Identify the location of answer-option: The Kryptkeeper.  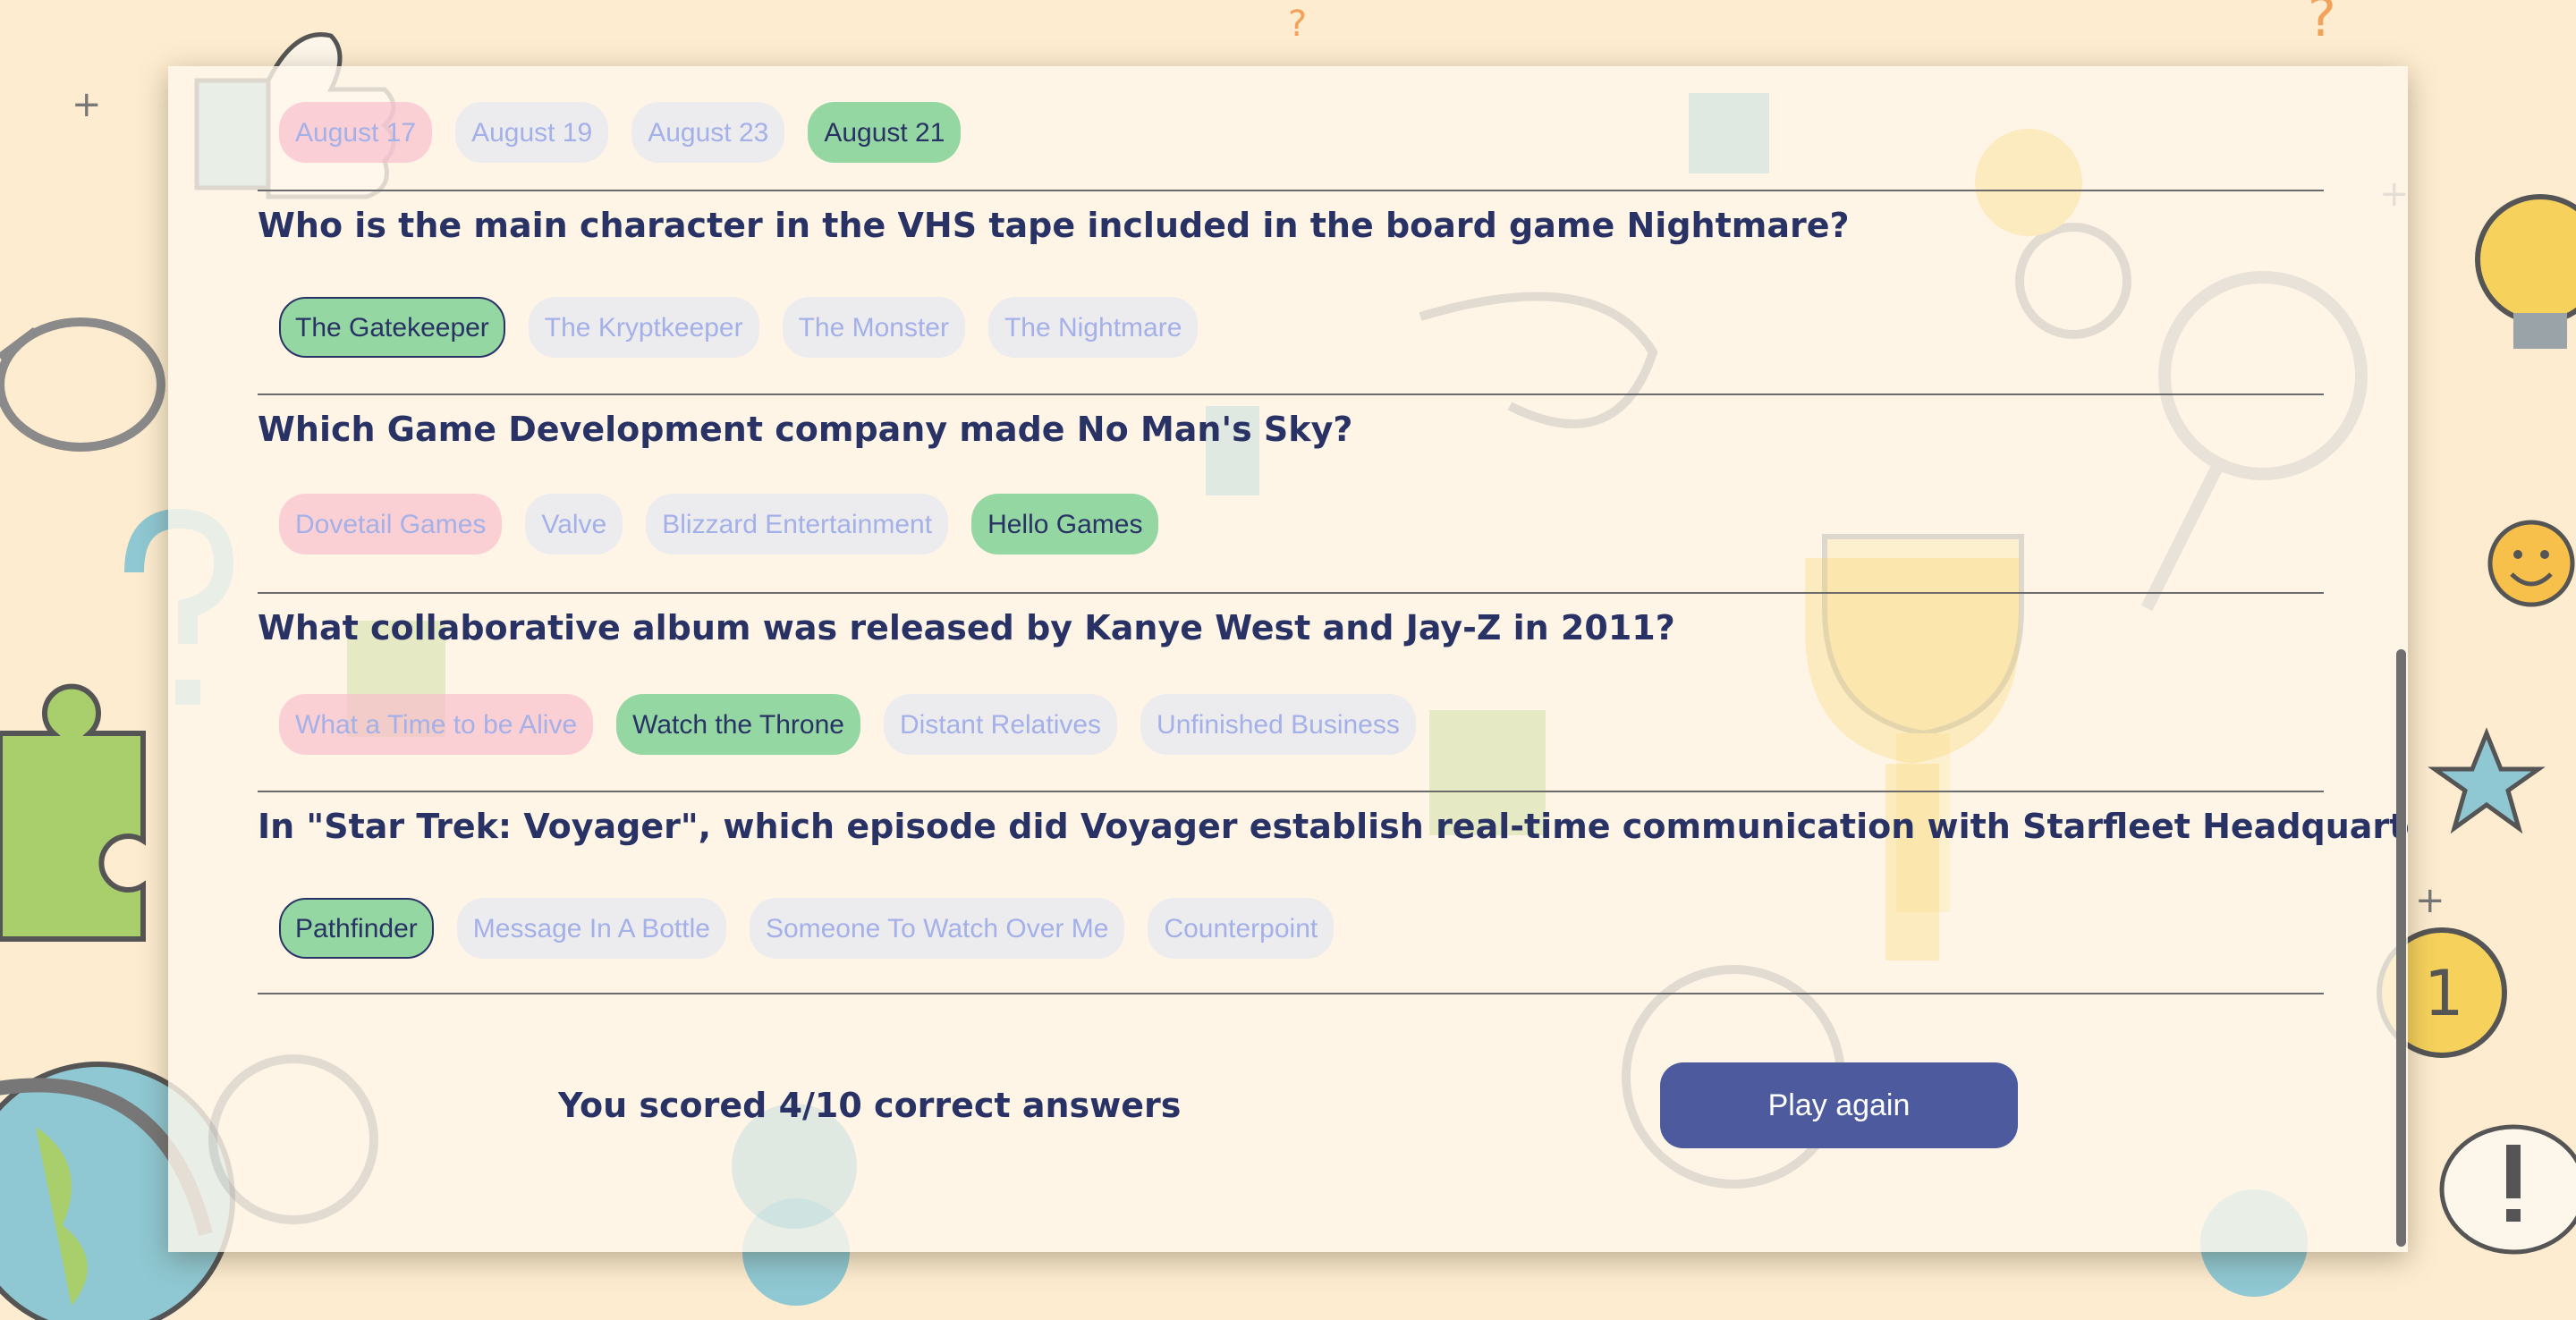
(643, 327).